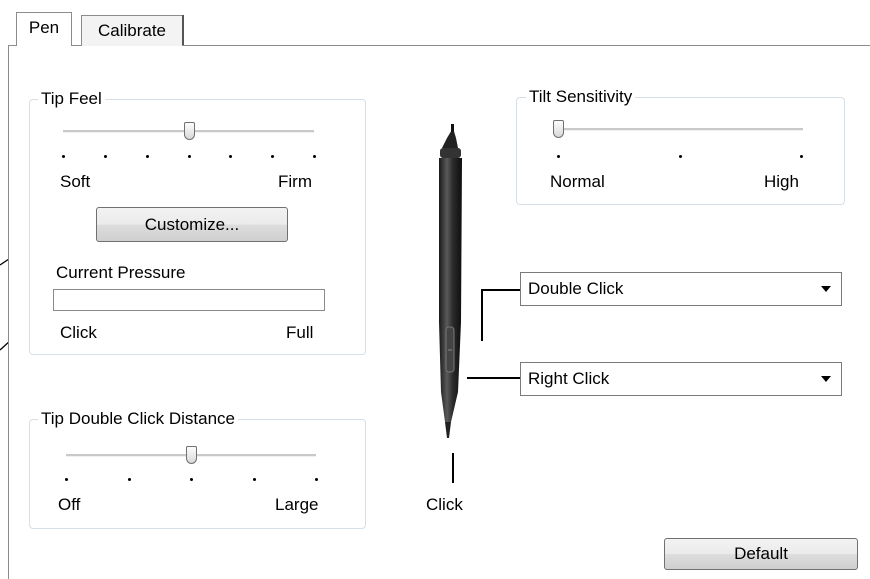 The width and height of the screenshot is (870, 579). I want to click on current-pressure-bar, so click(189, 300).